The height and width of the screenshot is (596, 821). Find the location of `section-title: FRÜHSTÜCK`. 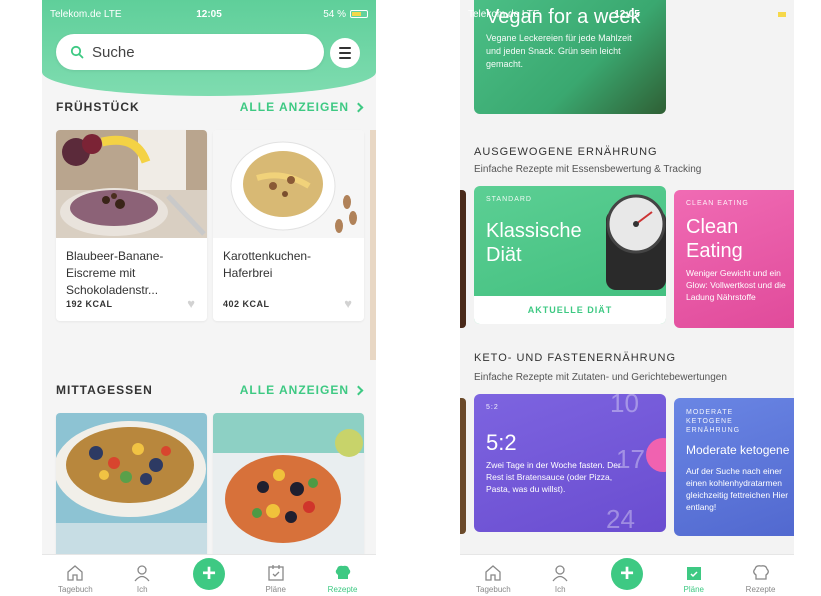

section-title: FRÜHSTÜCK is located at coordinates (98, 107).